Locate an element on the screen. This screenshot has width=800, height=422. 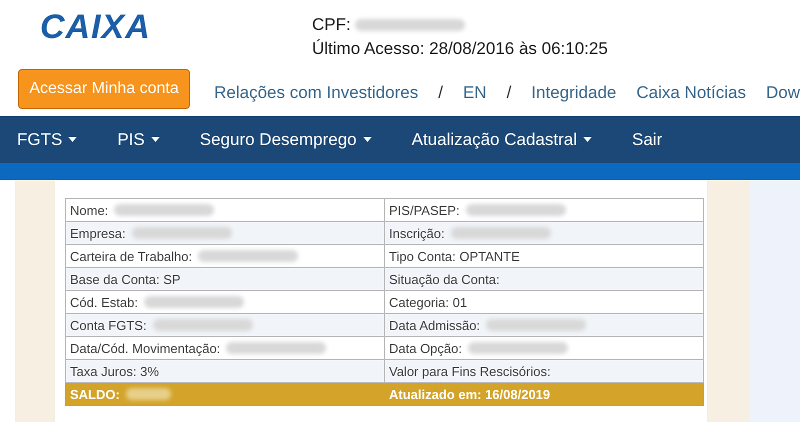
header-link: Integridade is located at coordinates (573, 93).